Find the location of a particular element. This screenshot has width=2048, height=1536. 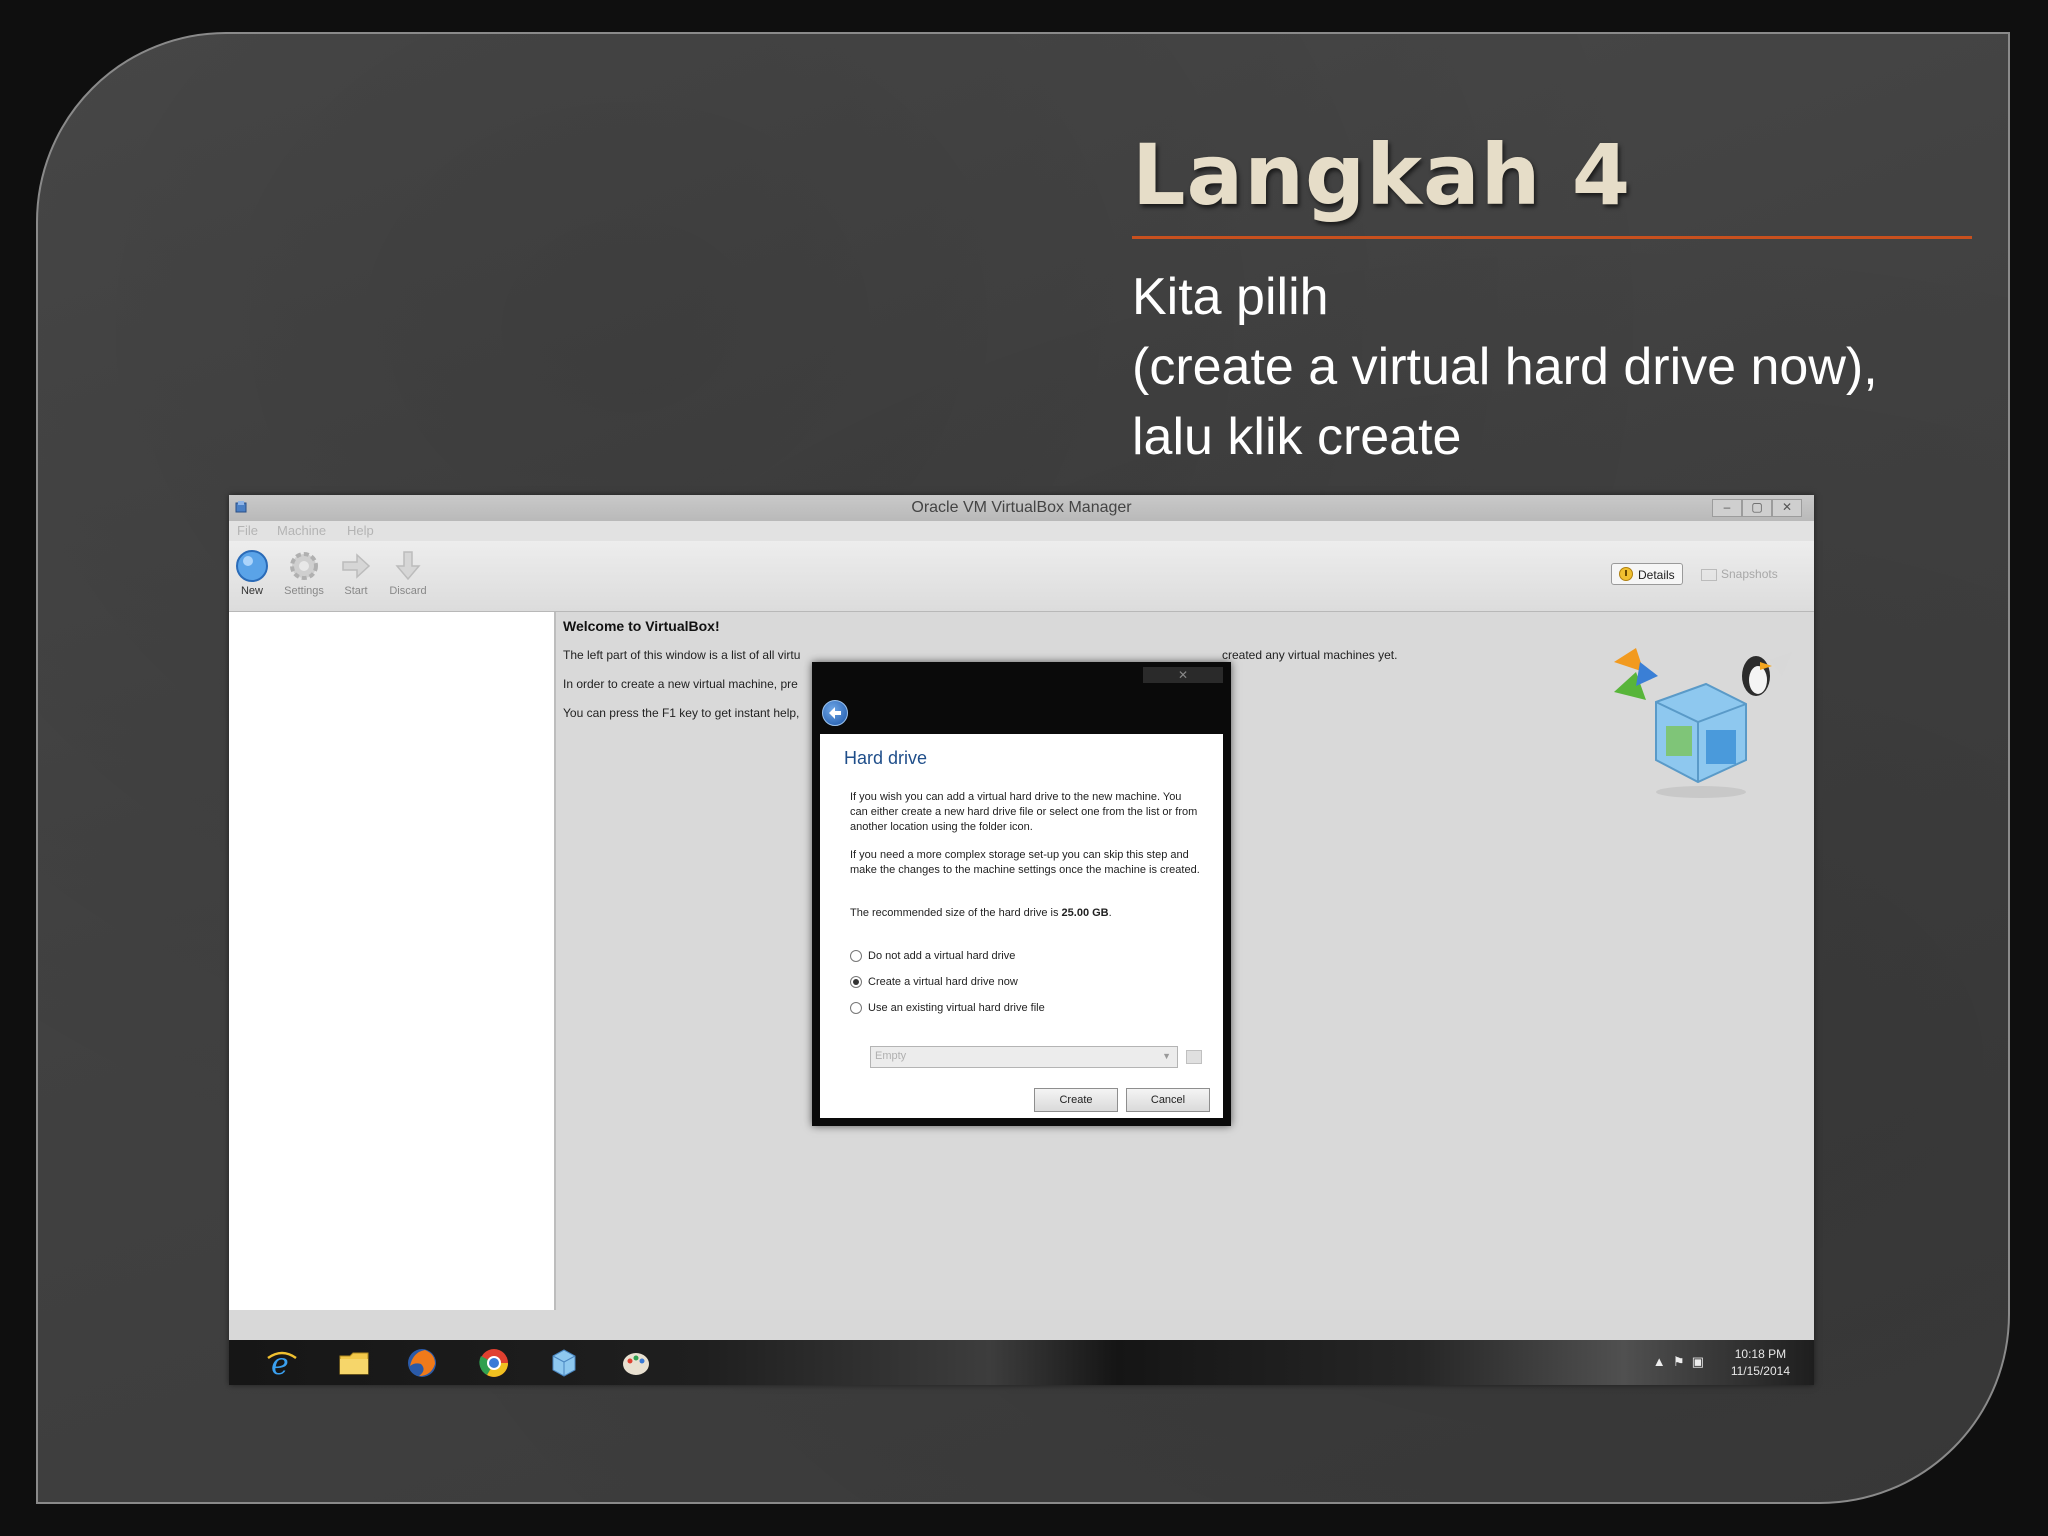

settings-button: Settings is located at coordinates (304, 573).